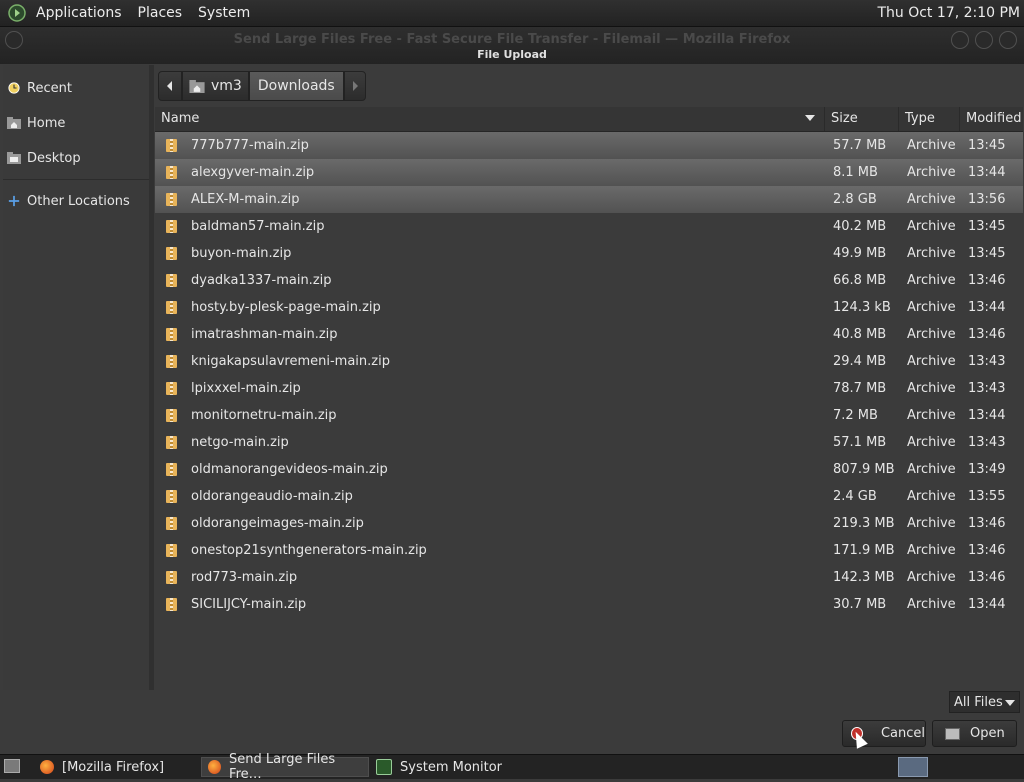 Image resolution: width=1024 pixels, height=782 pixels. I want to click on column-header-label: Size, so click(844, 118).